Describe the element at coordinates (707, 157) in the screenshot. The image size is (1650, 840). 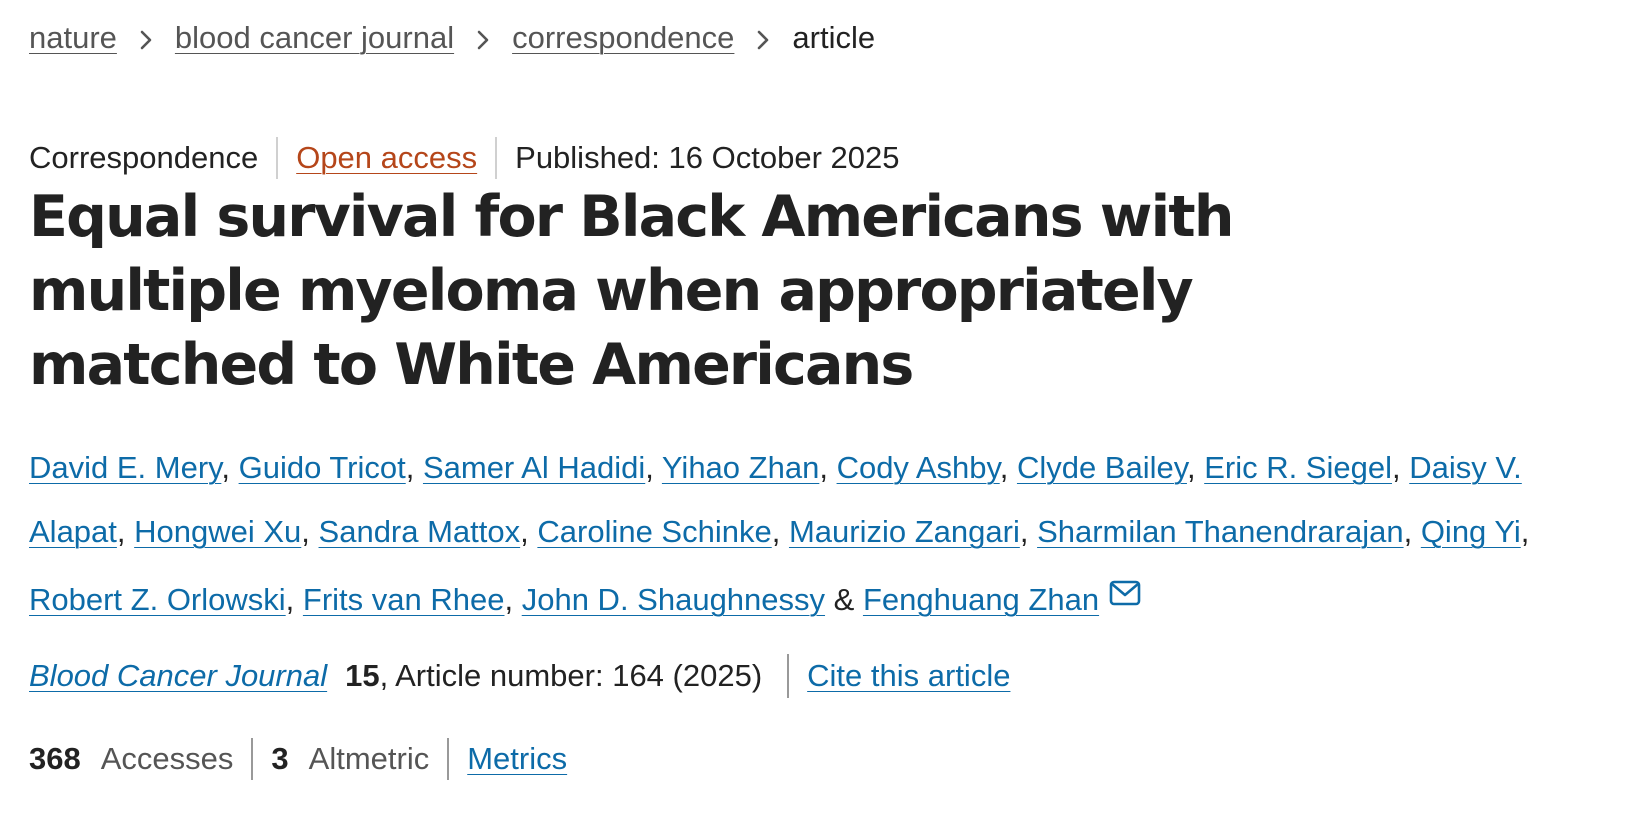
I see `published-date: Published: 16 October 2025` at that location.